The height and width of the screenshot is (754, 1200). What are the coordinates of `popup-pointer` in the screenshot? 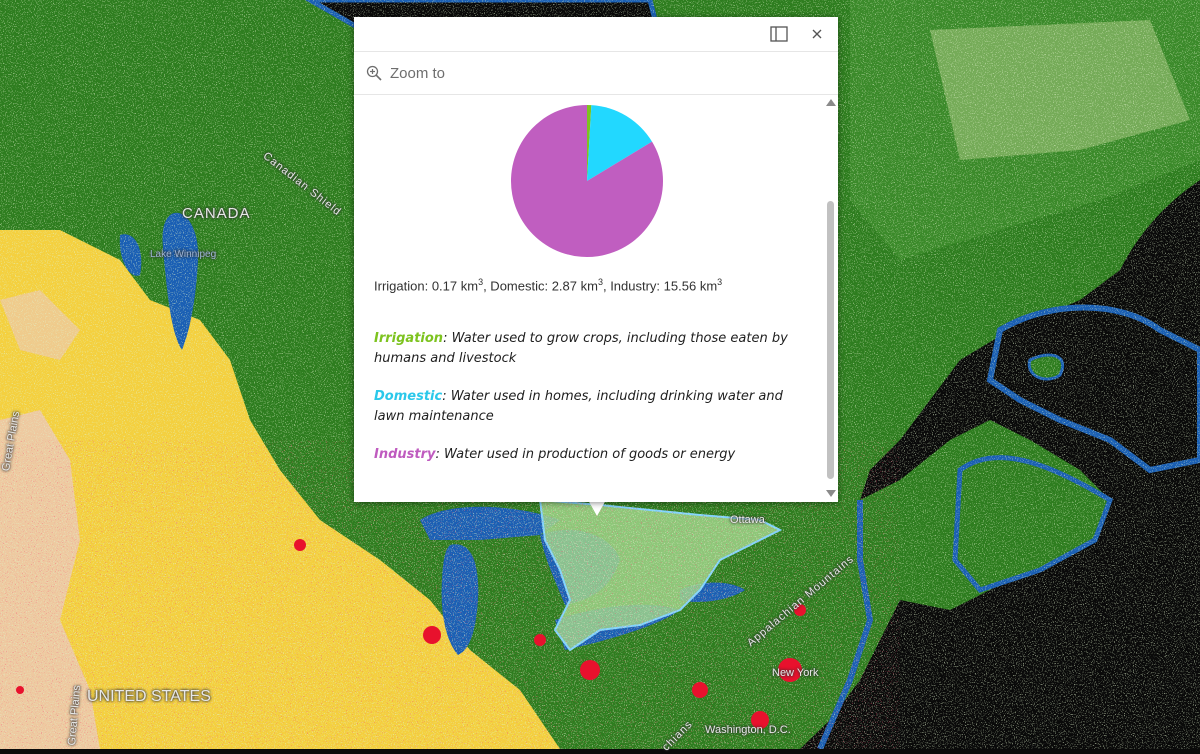 It's located at (597, 508).